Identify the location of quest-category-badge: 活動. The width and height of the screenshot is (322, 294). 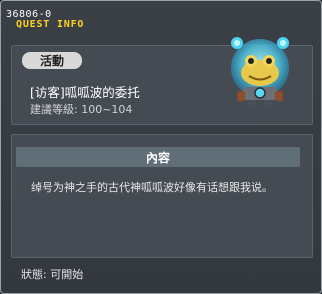
(52, 60).